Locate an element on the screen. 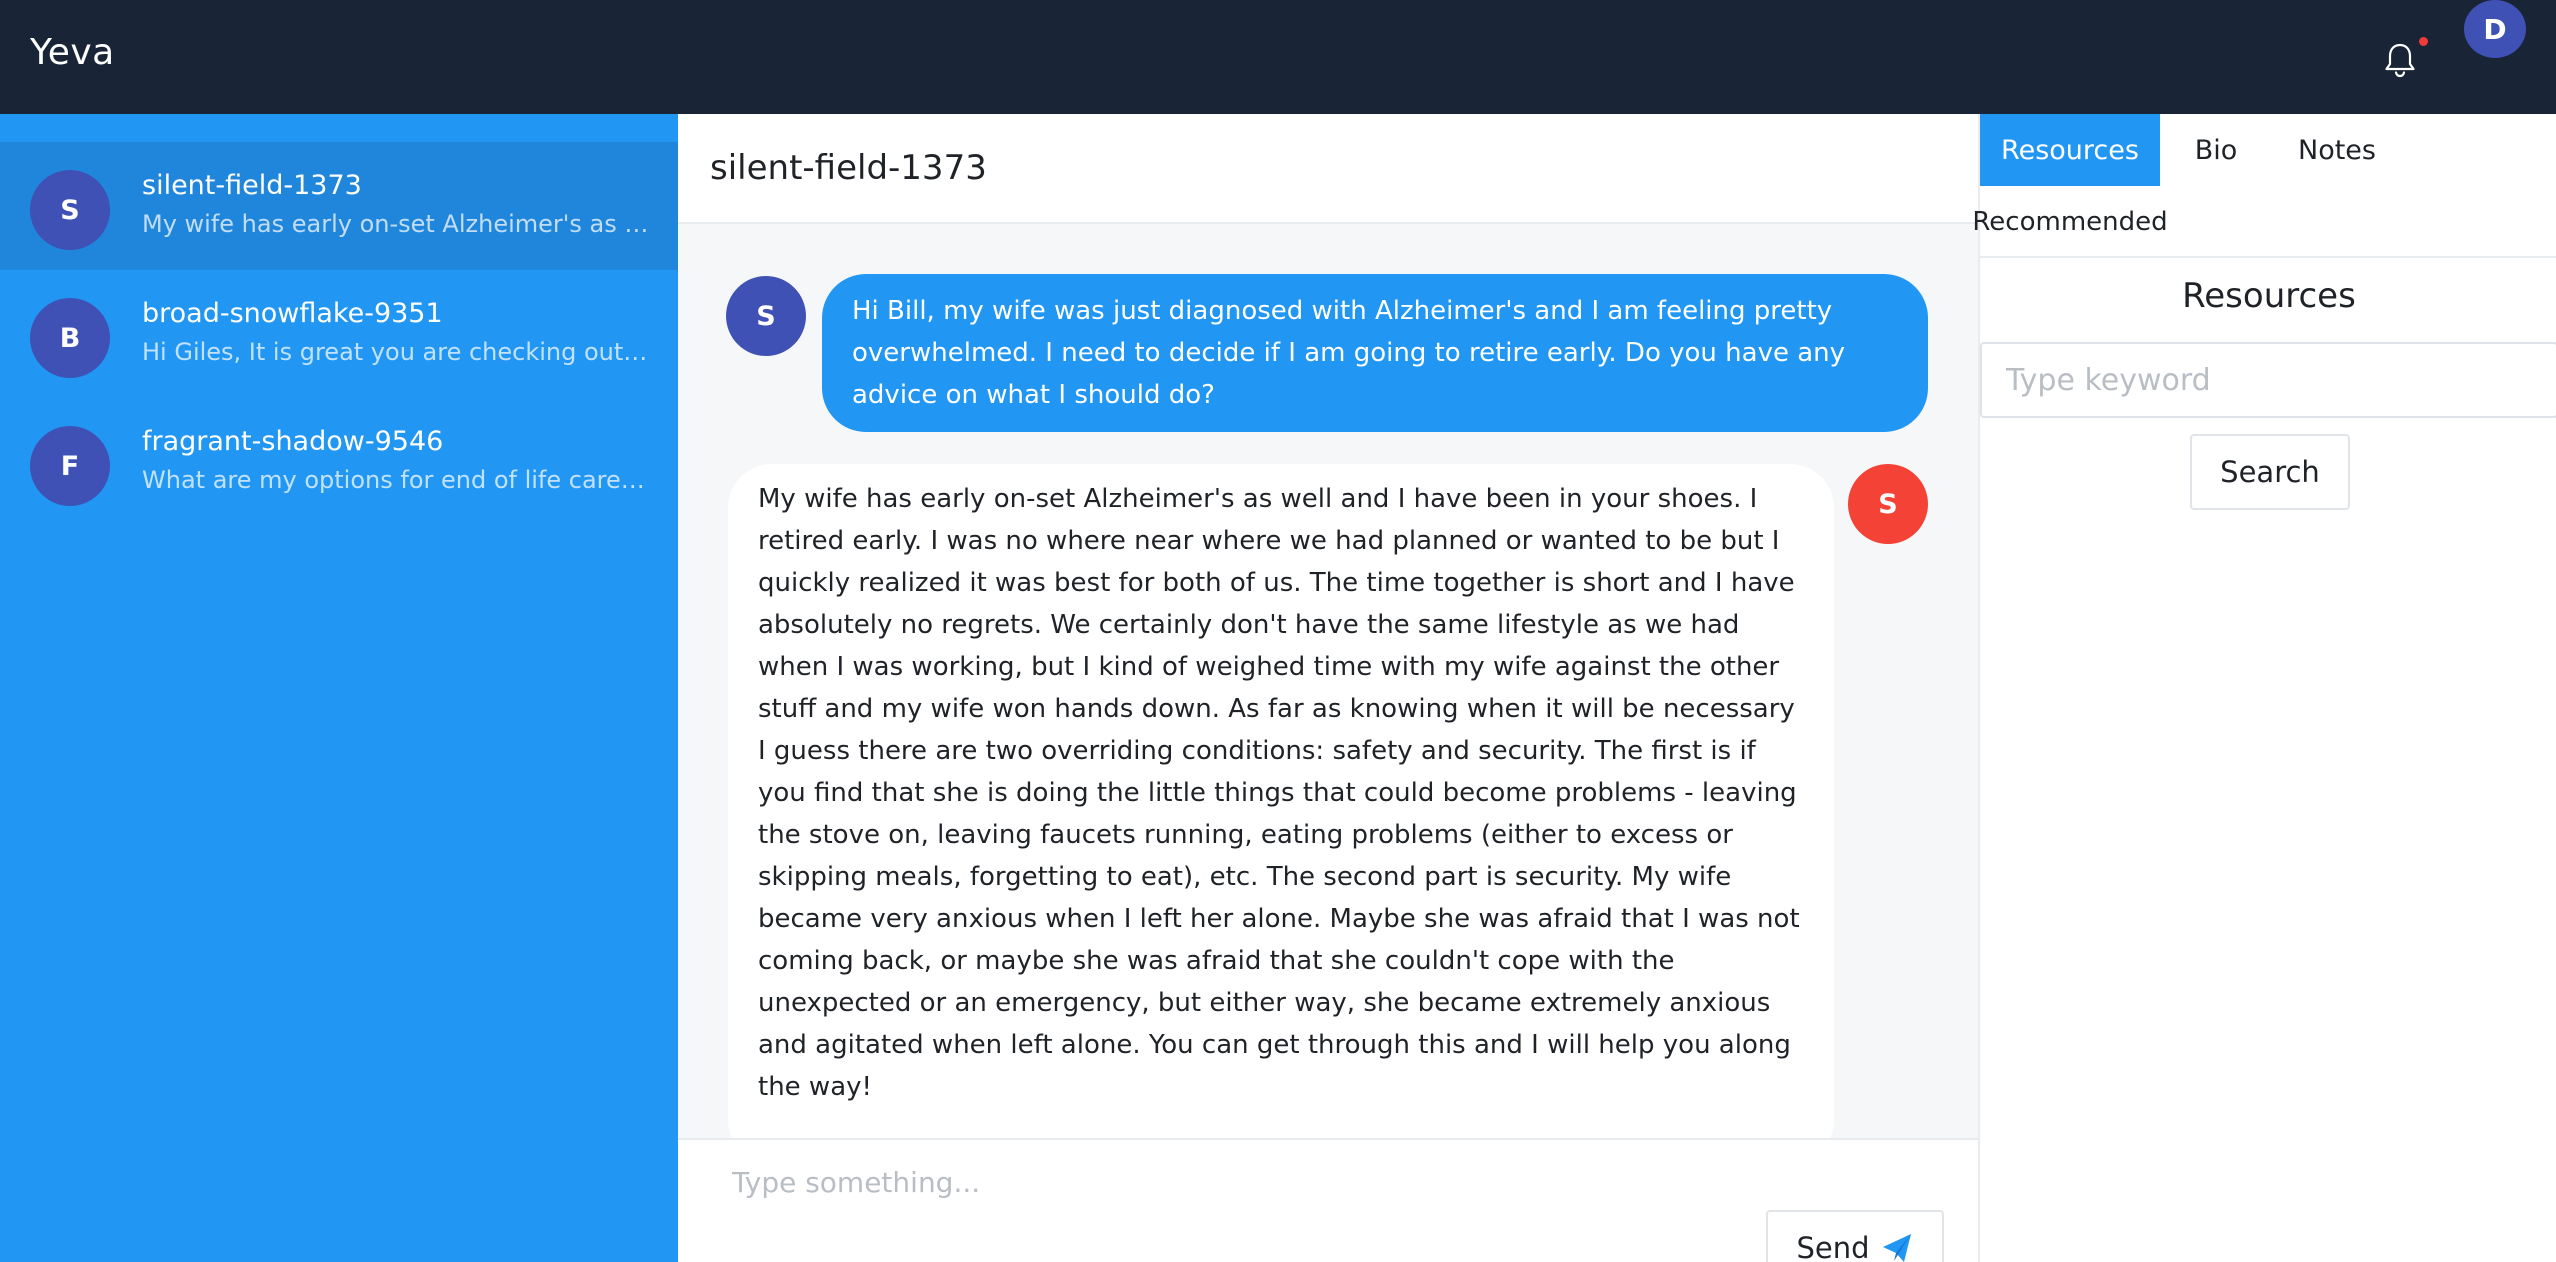 This screenshot has height=1262, width=2556. chat-header: silent-field-1373 is located at coordinates (1328, 169).